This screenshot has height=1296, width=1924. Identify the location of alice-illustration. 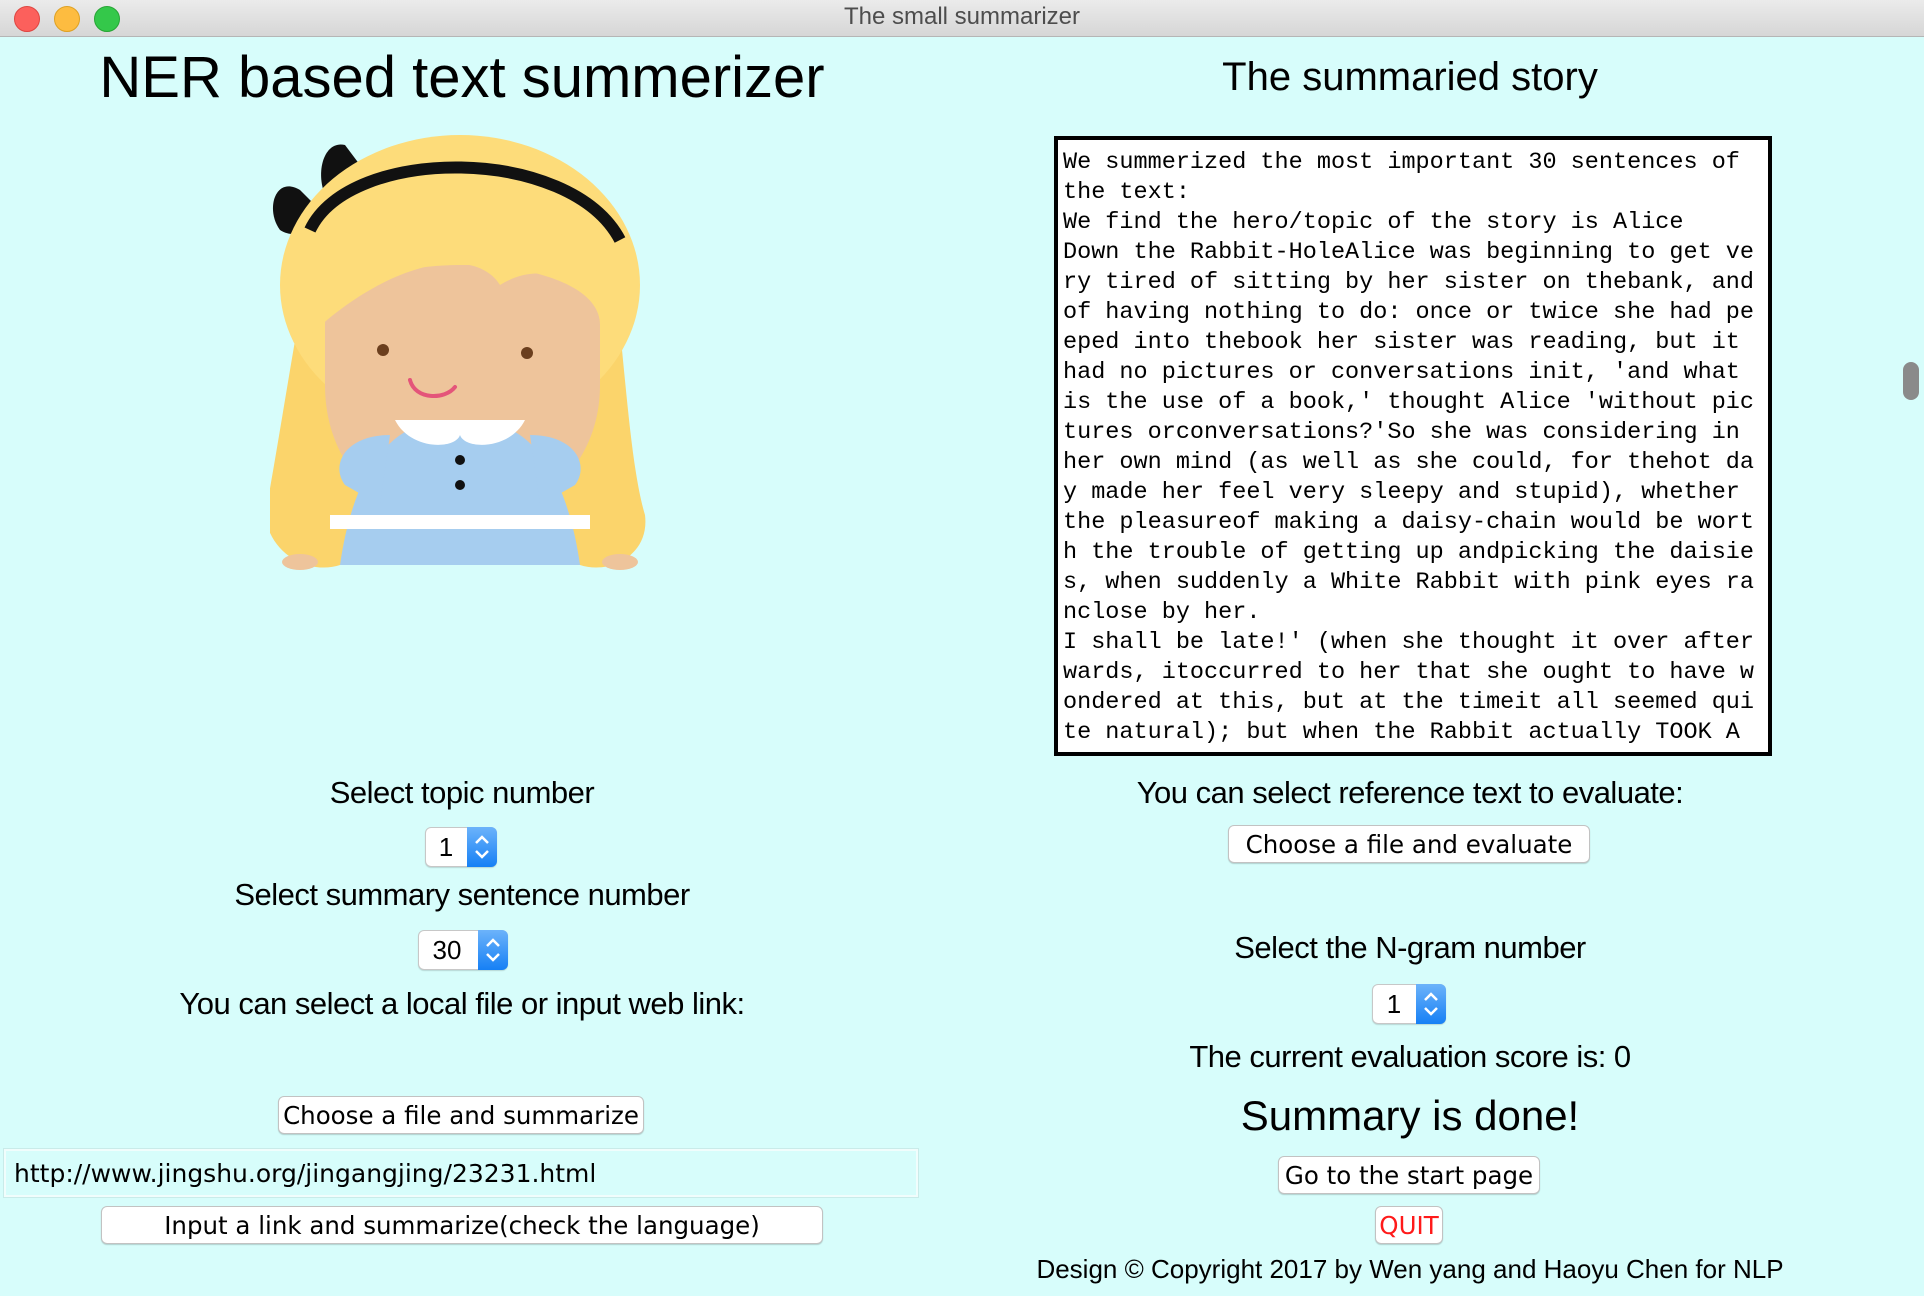
(458, 352).